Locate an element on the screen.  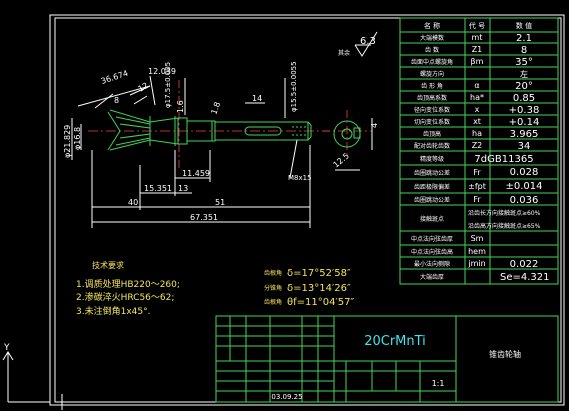
param-value: 35° is located at coordinates (524, 62).